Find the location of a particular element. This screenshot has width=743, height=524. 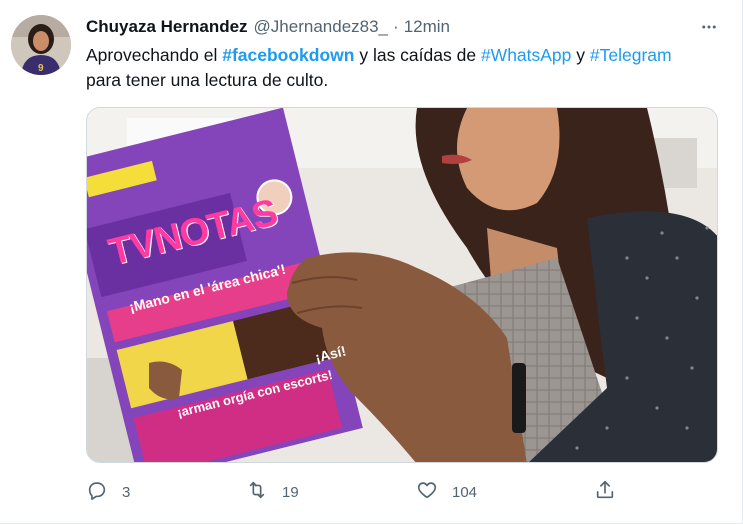

like-icon is located at coordinates (427, 492).